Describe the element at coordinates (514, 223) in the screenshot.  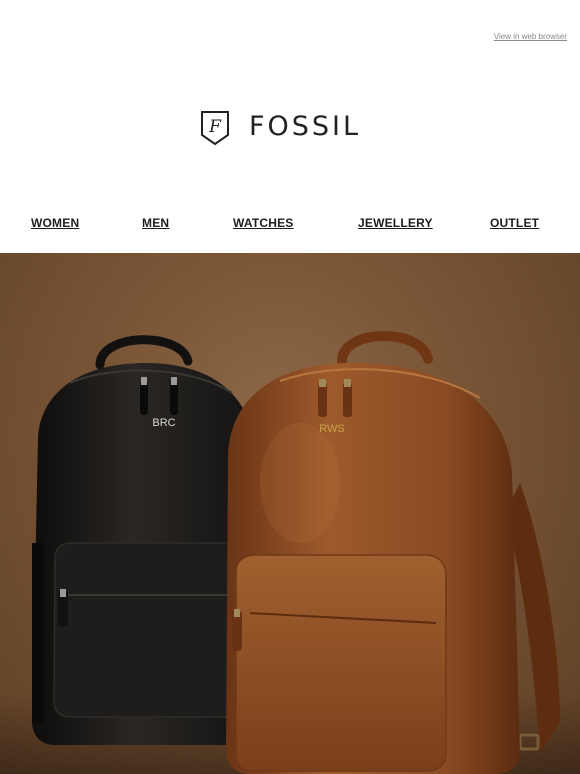
I see `nav-item-outlet: OUTLET` at that location.